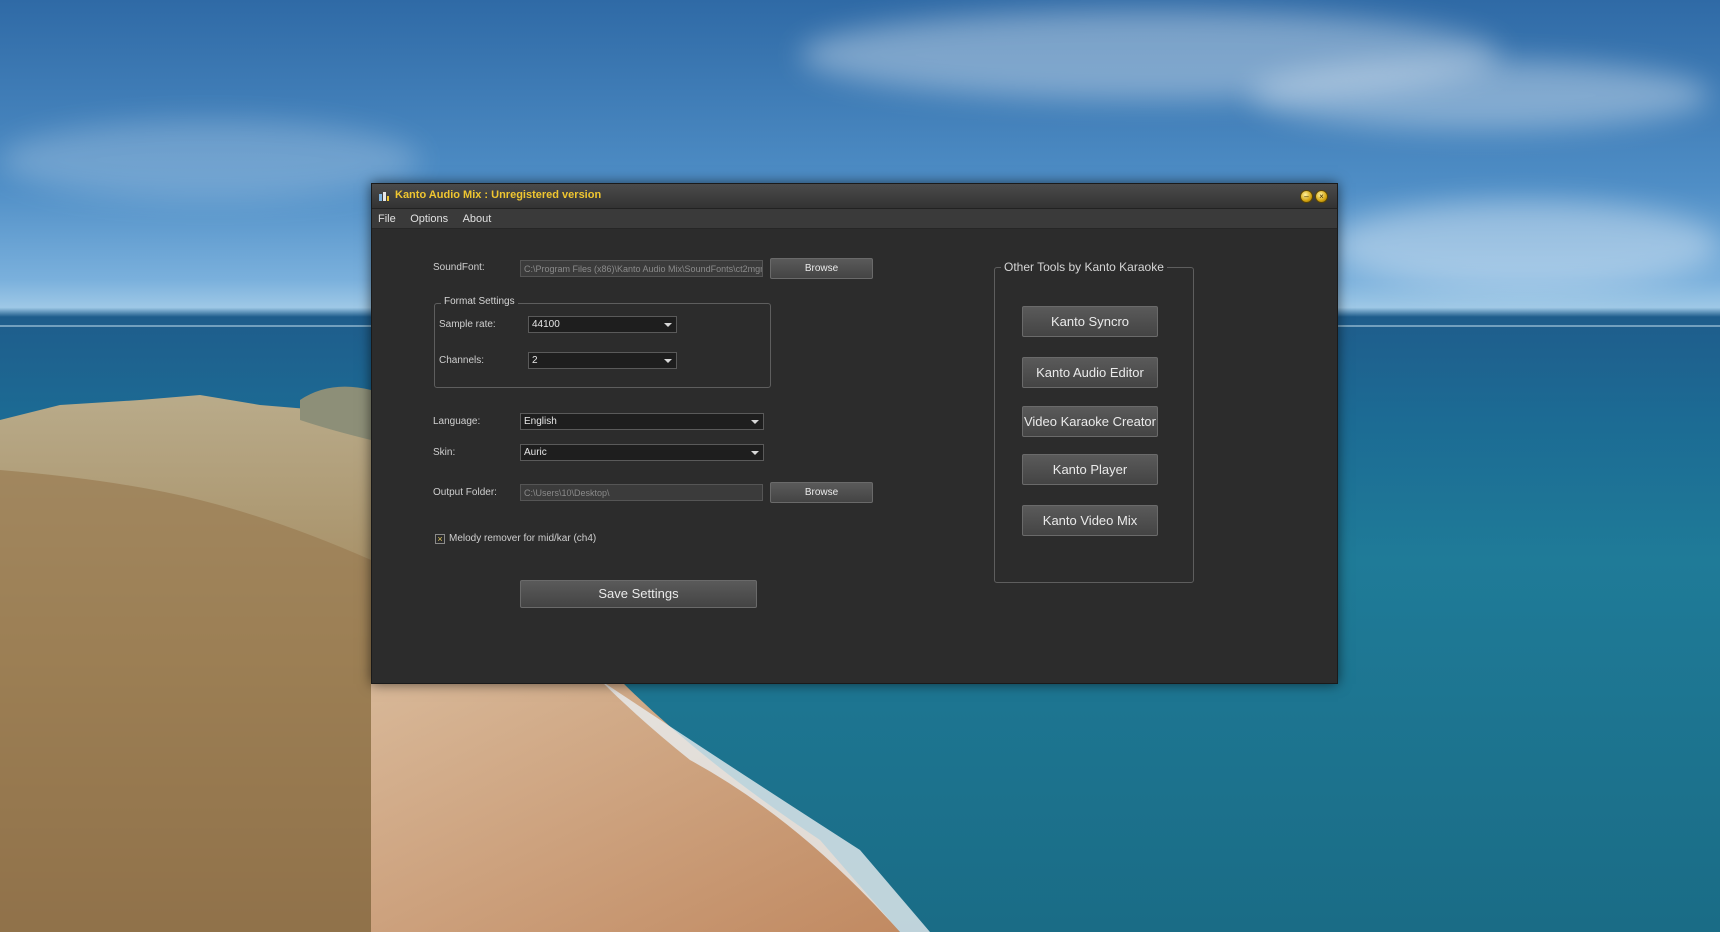  I want to click on melody-remover-checkbox: ×, so click(440, 539).